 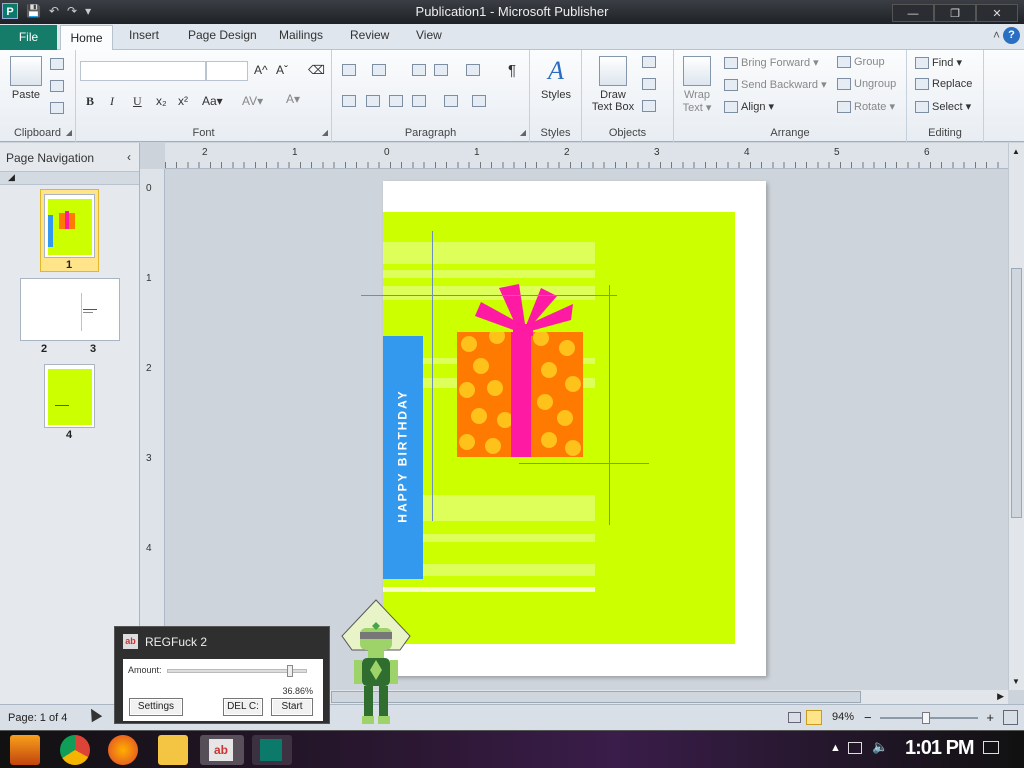 What do you see at coordinates (69, 132) in the screenshot?
I see `clipboard-launcher-icon: ◢` at bounding box center [69, 132].